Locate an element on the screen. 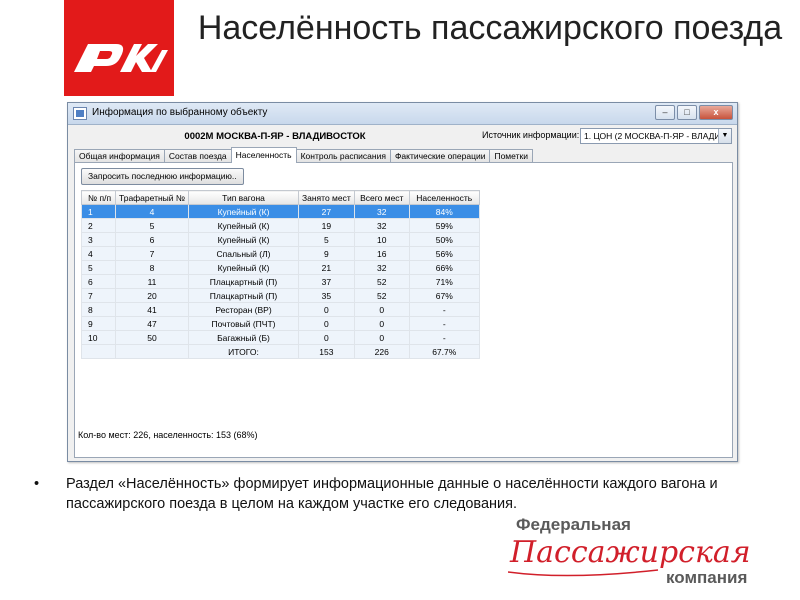 This screenshot has width=800, height=600. fpc-logo-icon: Федеральная Пассажирская компания is located at coordinates (647, 551).